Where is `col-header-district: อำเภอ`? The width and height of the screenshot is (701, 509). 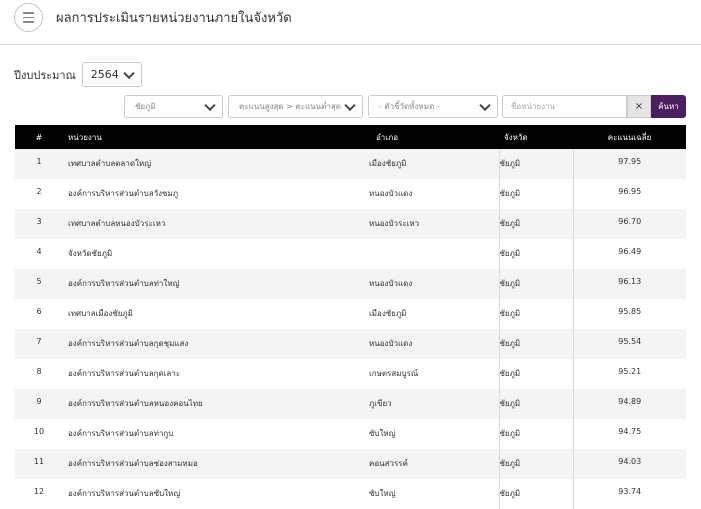
col-header-district: อำเภอ is located at coordinates (387, 137).